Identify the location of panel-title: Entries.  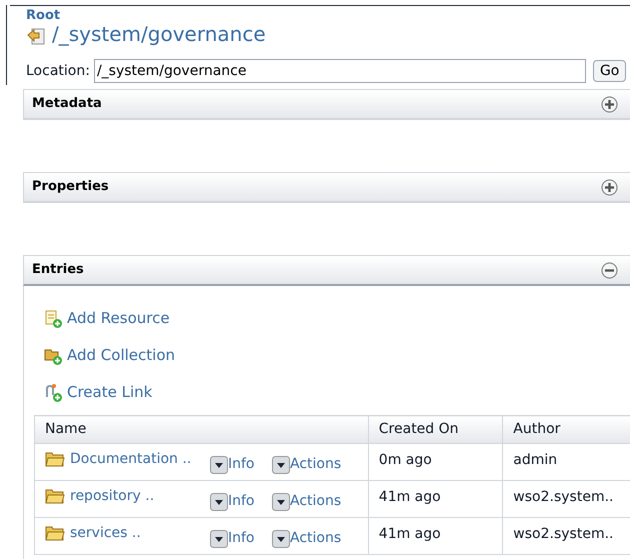
(58, 270).